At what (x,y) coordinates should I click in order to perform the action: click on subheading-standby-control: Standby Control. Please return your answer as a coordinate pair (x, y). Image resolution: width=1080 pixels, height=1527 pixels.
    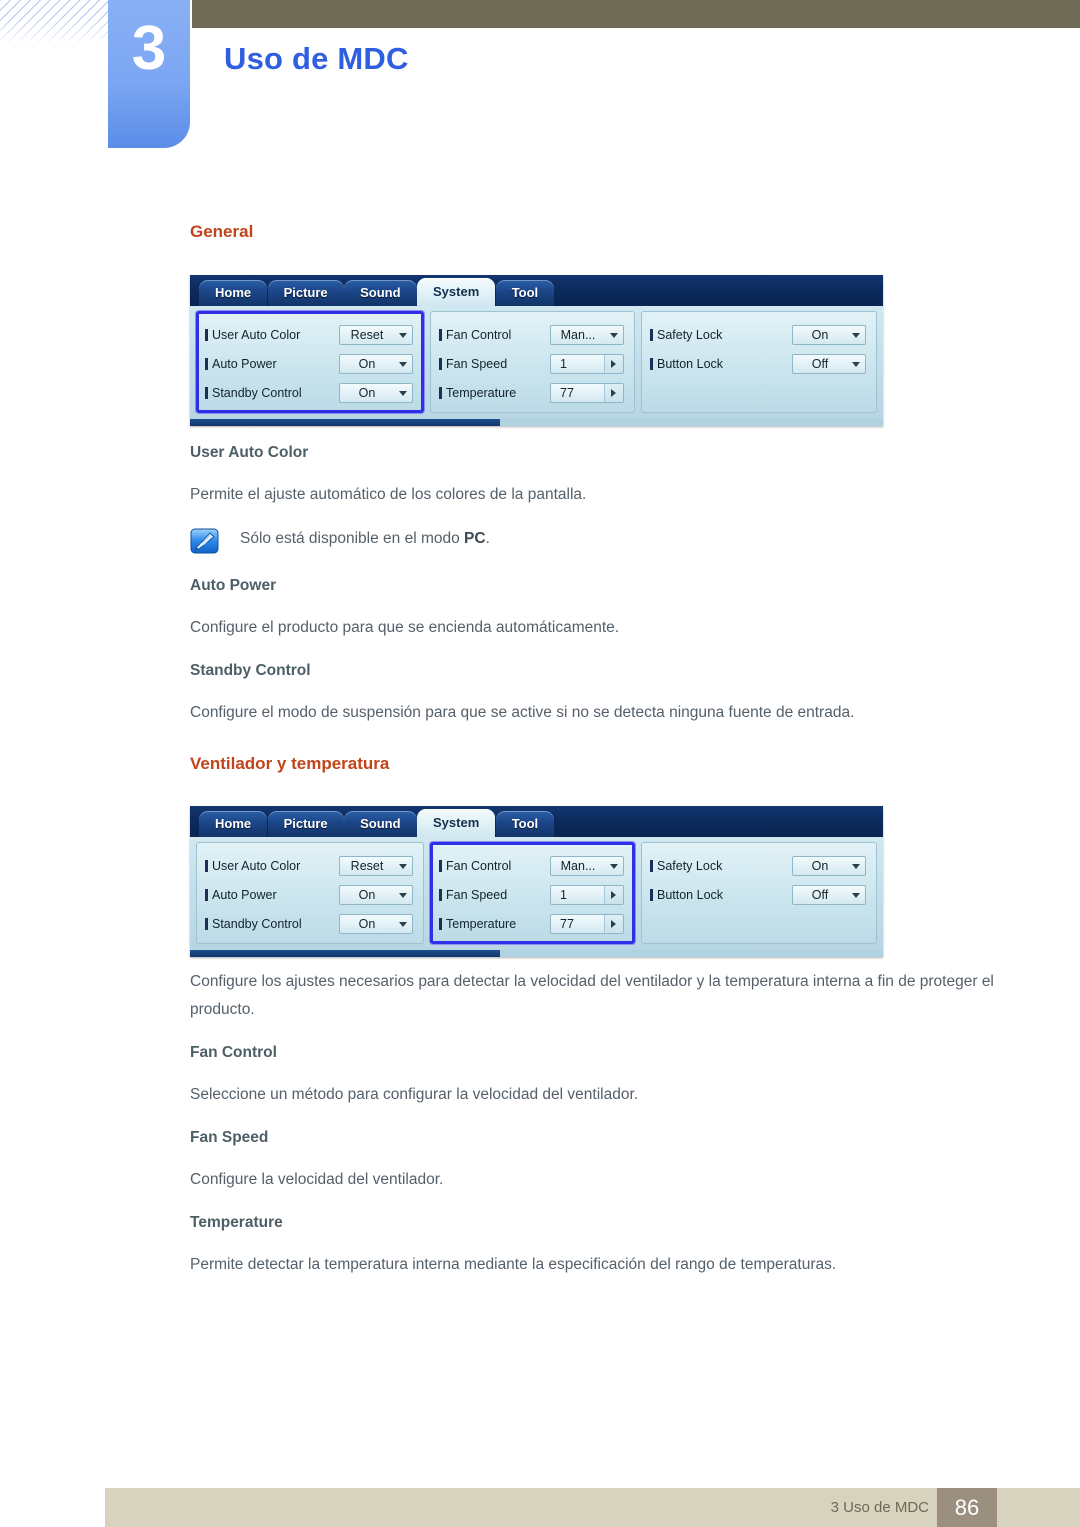
    Looking at the image, I should click on (250, 670).